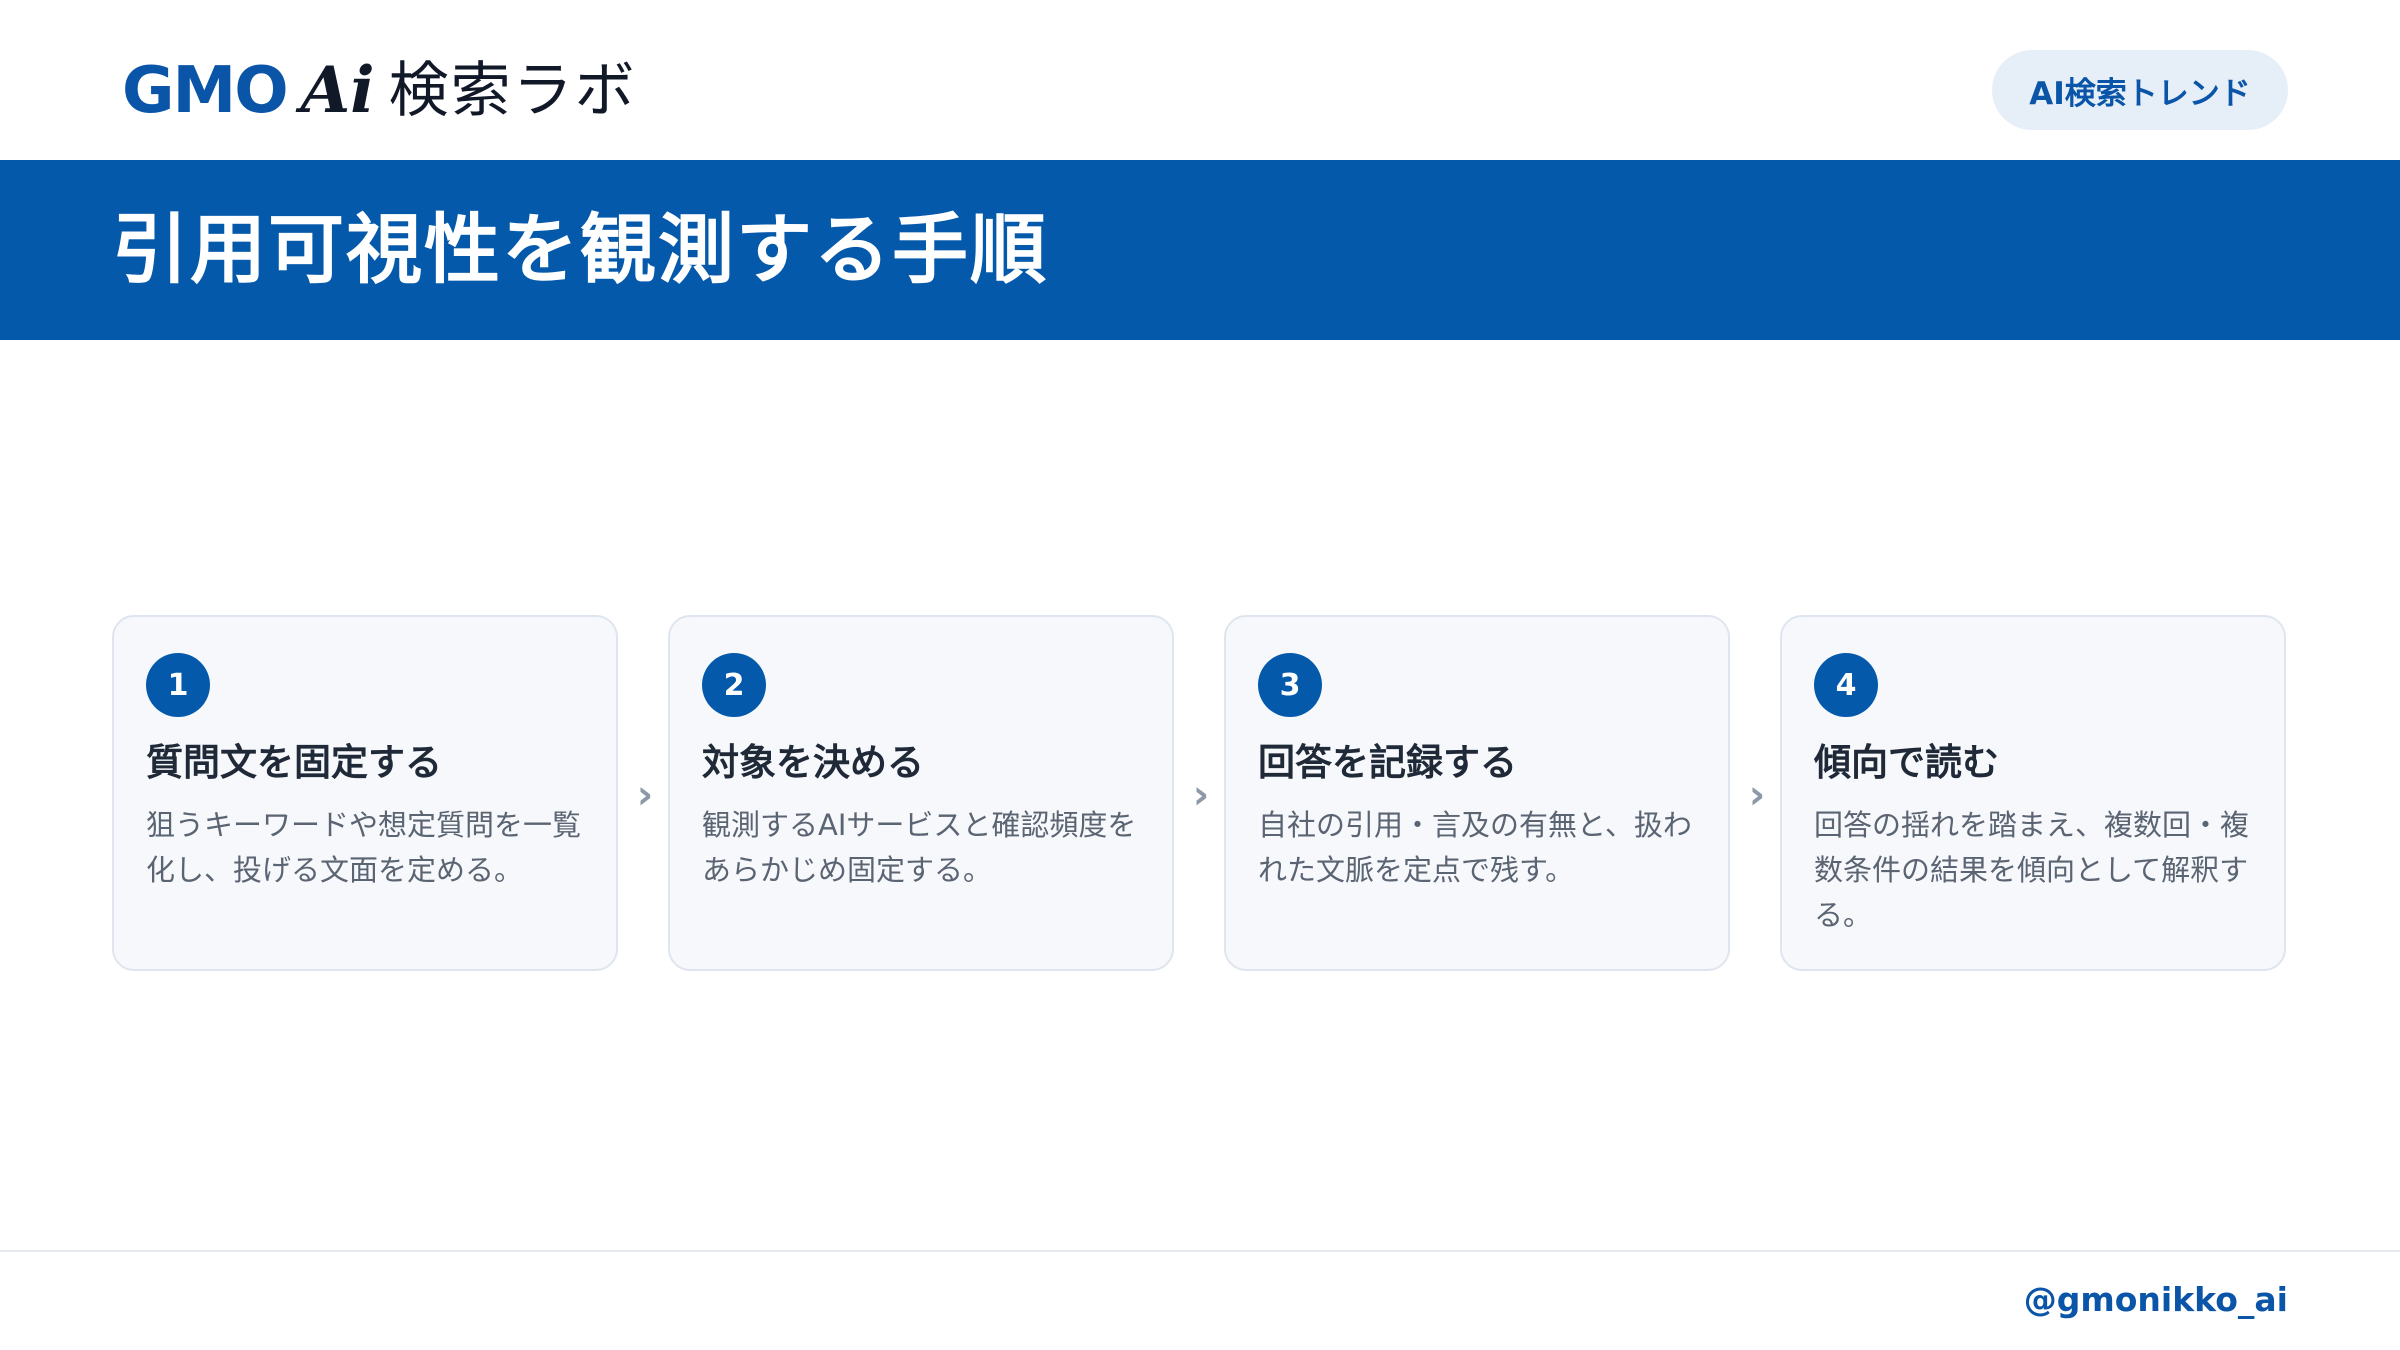  I want to click on step-description: 自社の引用・言及の有無と、扱われた文脈を定点で残す。, so click(1475, 847).